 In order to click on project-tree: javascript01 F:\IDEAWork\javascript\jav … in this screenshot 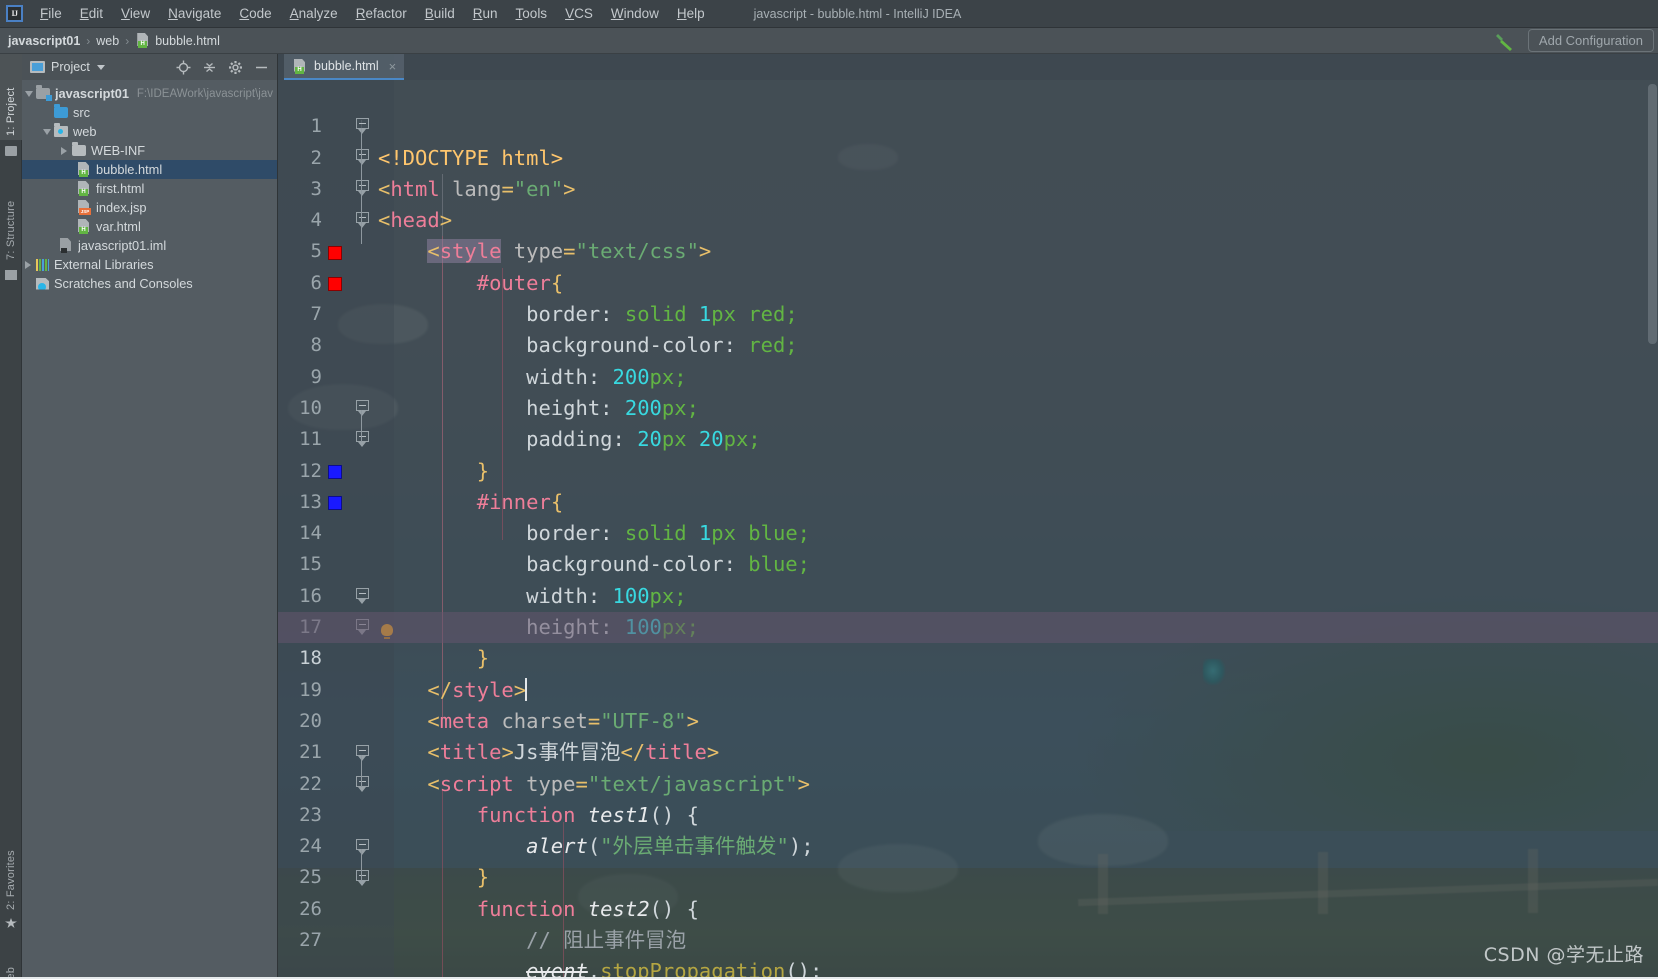, I will do `click(149, 186)`.